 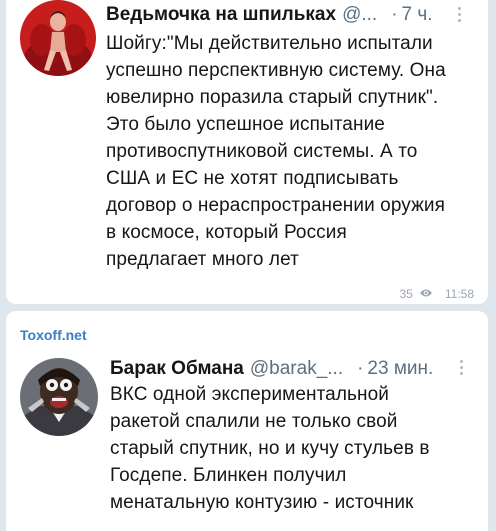 What do you see at coordinates (221, 14) in the screenshot?
I see `author-name: Ведьмочка на шпильках` at bounding box center [221, 14].